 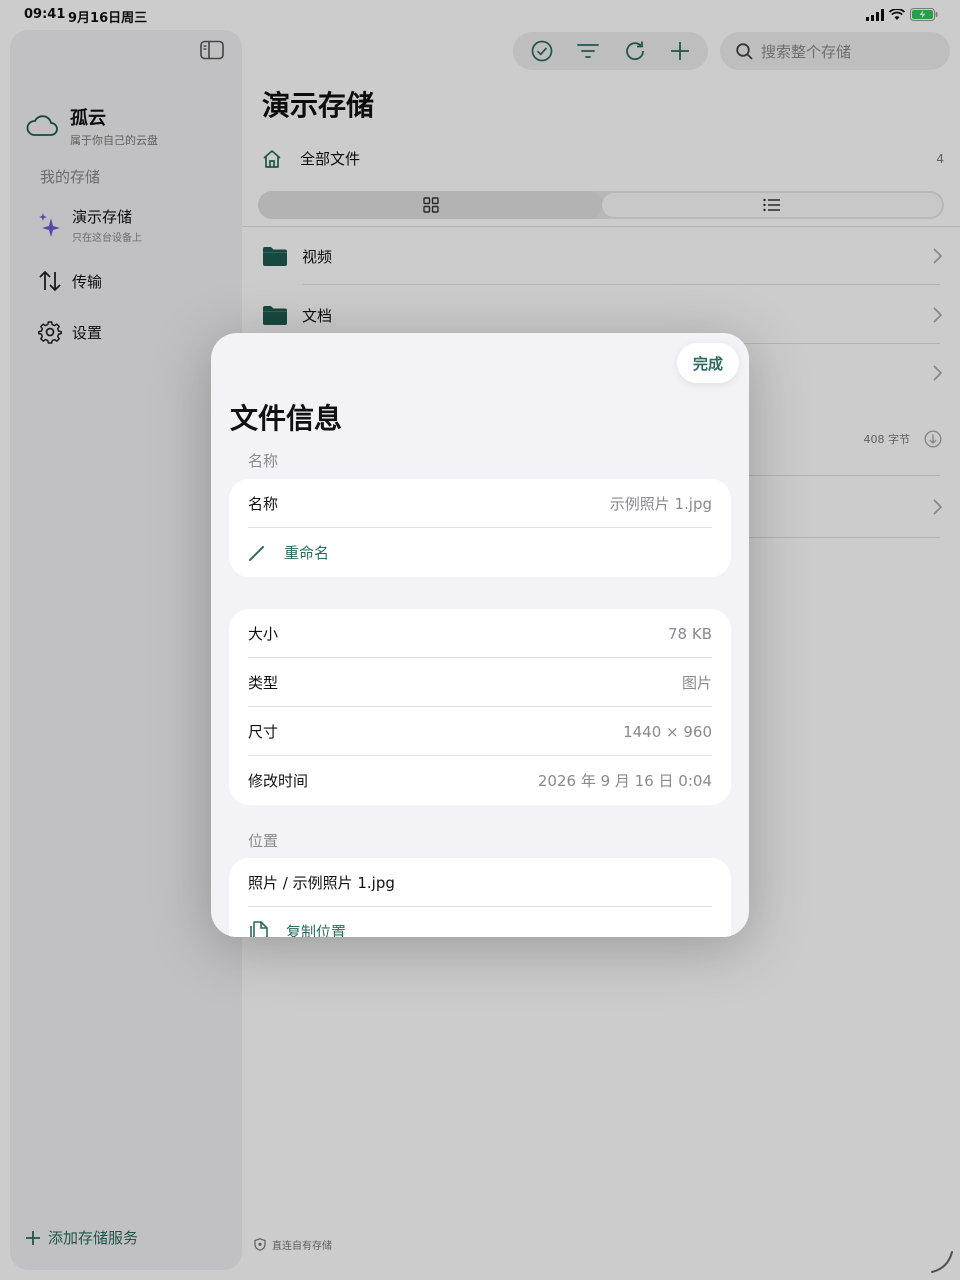 What do you see at coordinates (624, 781) in the screenshot?
I see `detail-value: 2026 年 9 月 16 日 0:04` at bounding box center [624, 781].